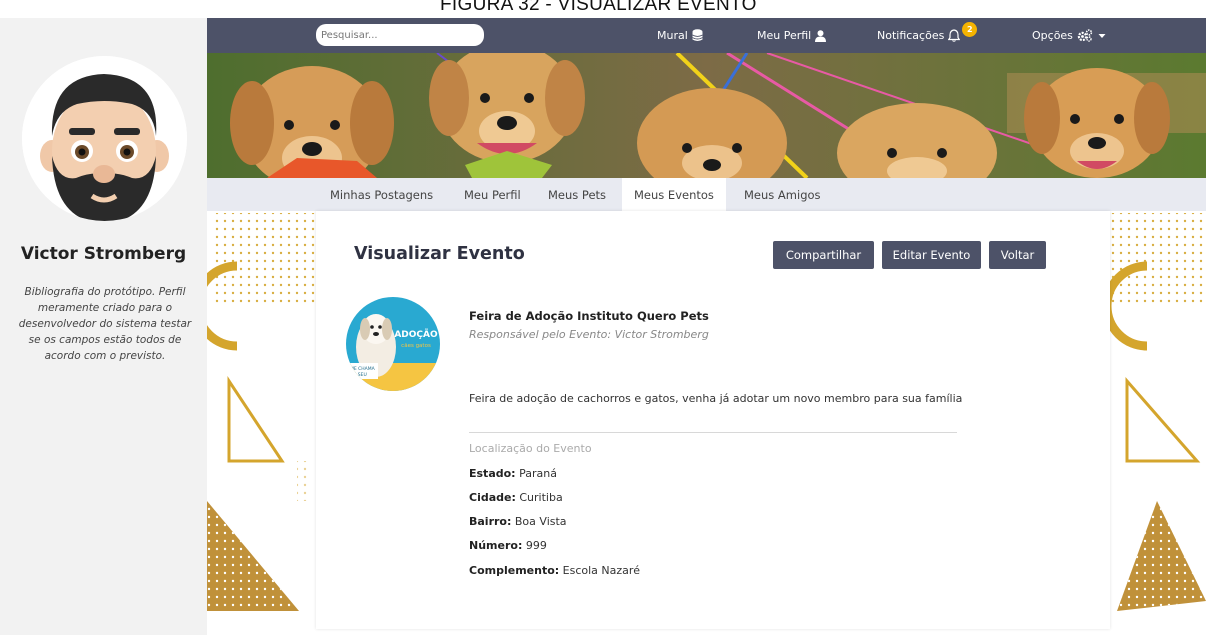 The width and height of the screenshot is (1206, 635). I want to click on page-title: Visualizar Evento, so click(439, 254).